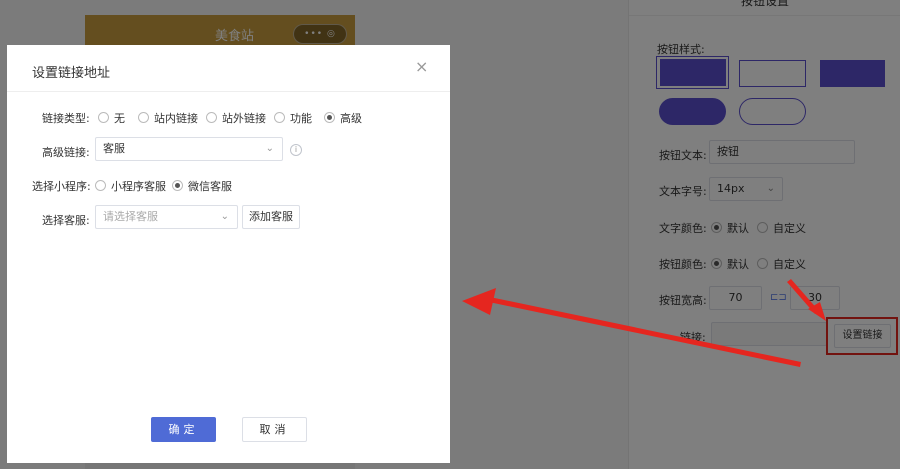  What do you see at coordinates (183, 429) in the screenshot?
I see `confirm-button: 确定` at bounding box center [183, 429].